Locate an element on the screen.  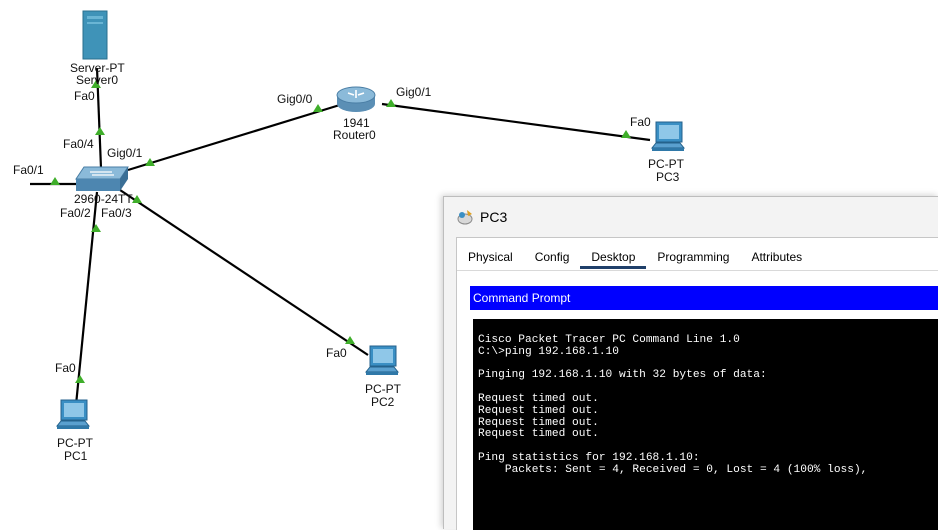
tab-physical: Physical is located at coordinates (490, 257).